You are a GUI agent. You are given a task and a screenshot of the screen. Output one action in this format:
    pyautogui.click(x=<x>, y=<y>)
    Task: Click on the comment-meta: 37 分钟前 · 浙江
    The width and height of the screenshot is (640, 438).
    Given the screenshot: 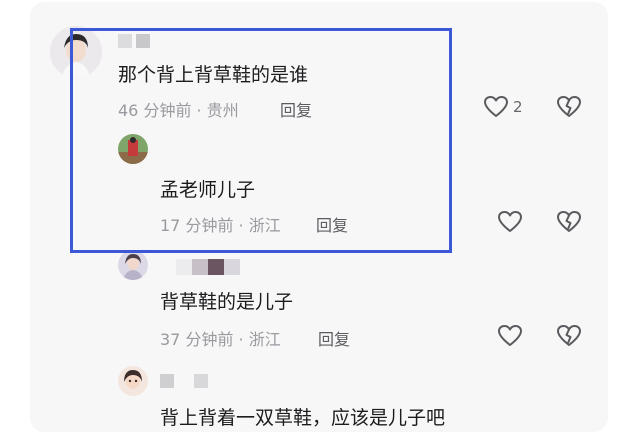 What is the action you would take?
    pyautogui.click(x=220, y=338)
    